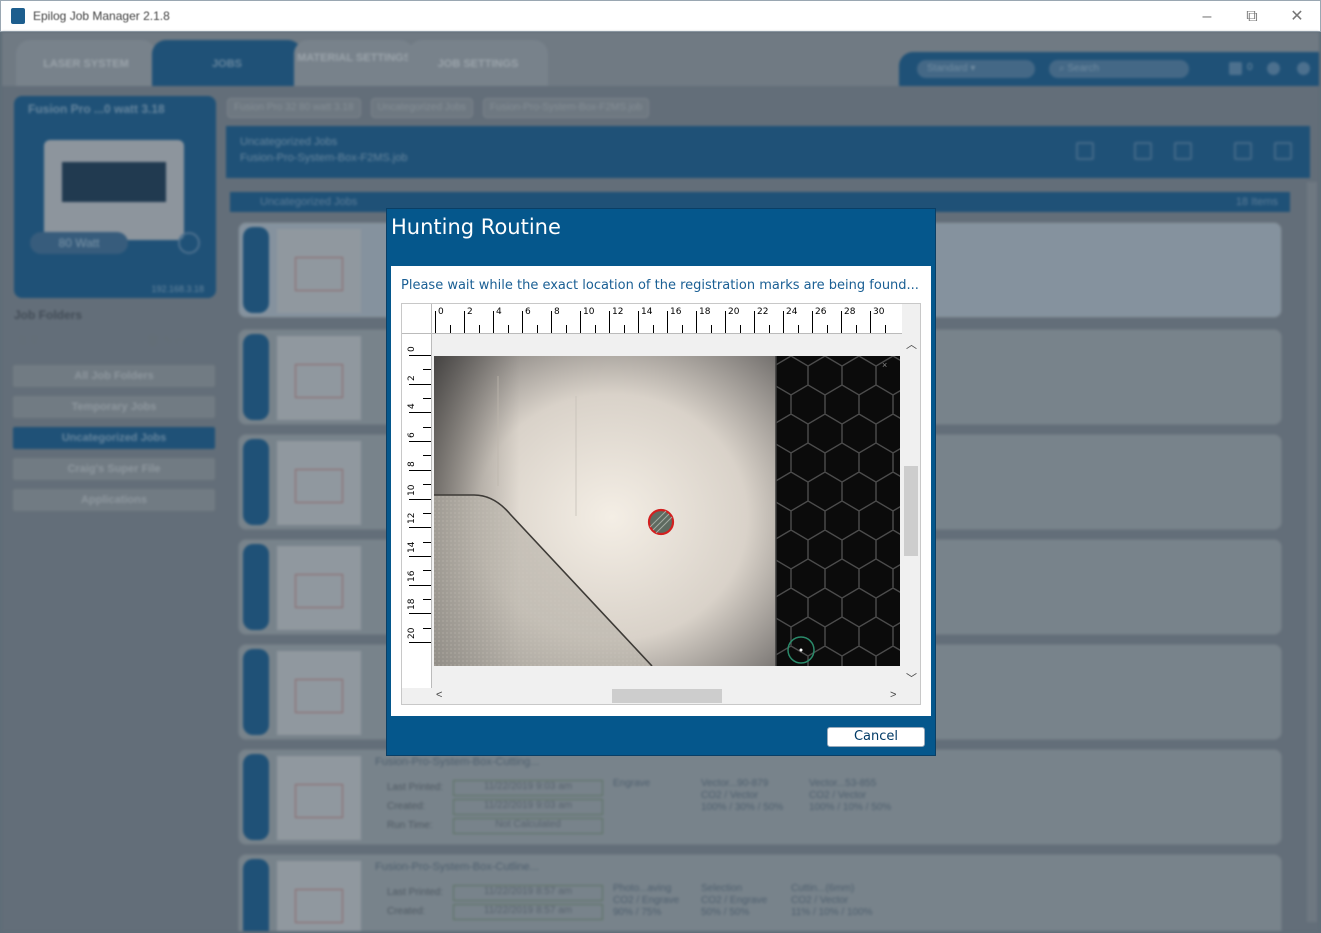 The width and height of the screenshot is (1321, 933). I want to click on ruler-y-label: 6, so click(412, 435).